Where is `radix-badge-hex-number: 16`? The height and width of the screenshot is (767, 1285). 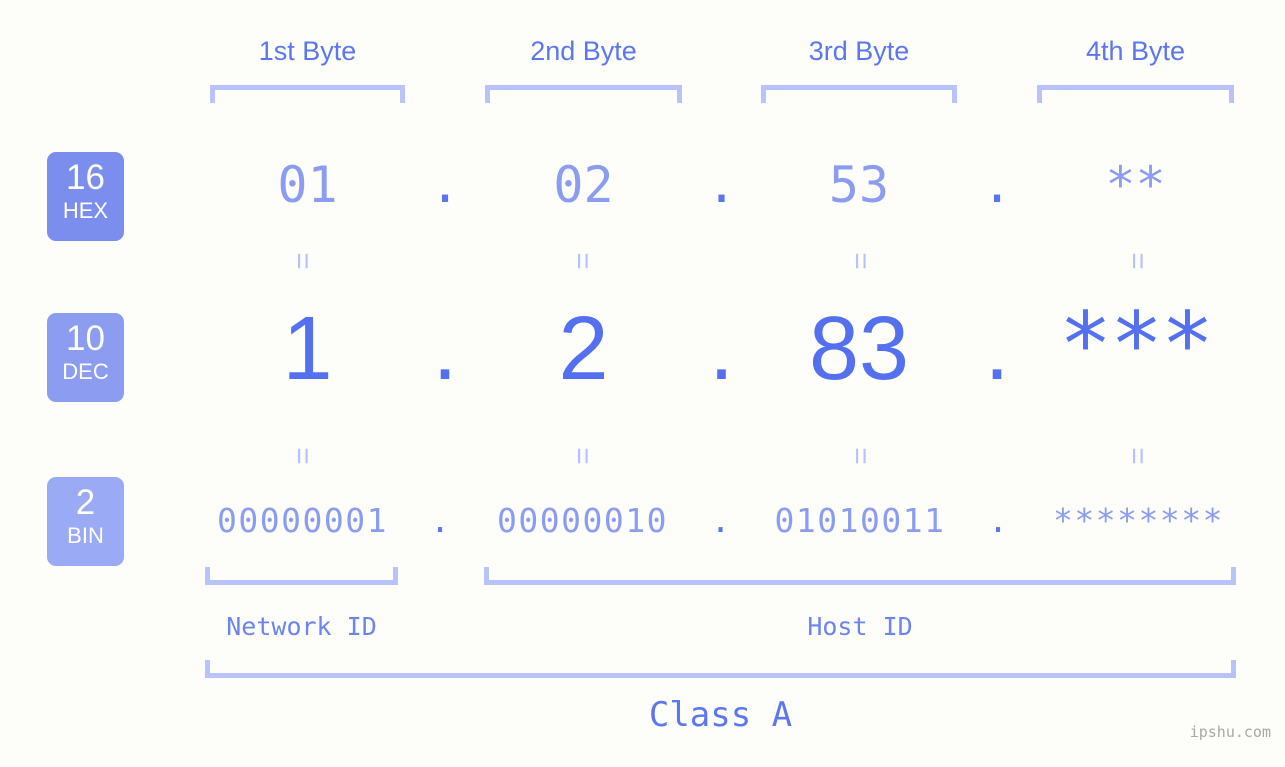
radix-badge-hex-number: 16 is located at coordinates (85, 177).